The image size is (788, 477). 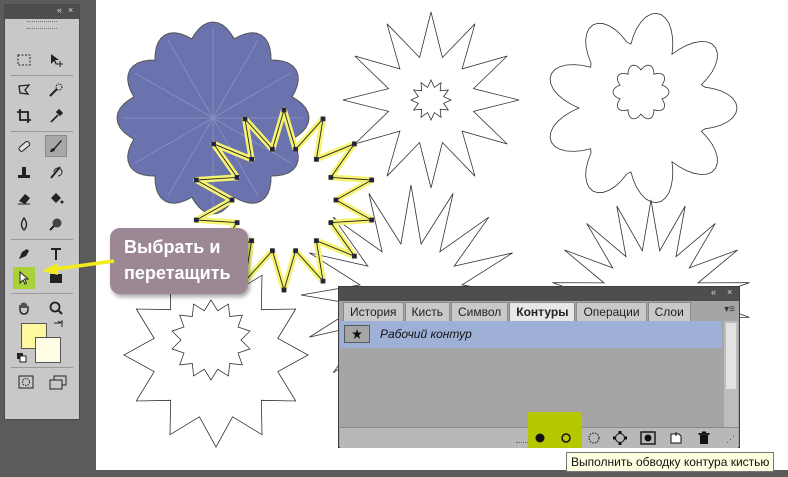 I want to click on instruction-callout: Выбрать и перетащить, so click(x=179, y=261).